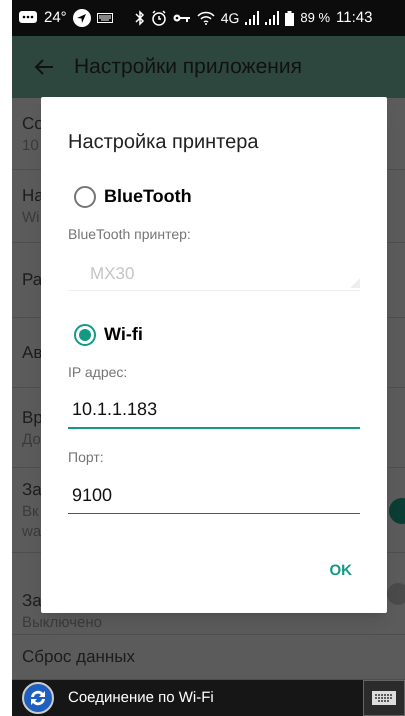  What do you see at coordinates (205, 18) in the screenshot?
I see `wifi-icon` at bounding box center [205, 18].